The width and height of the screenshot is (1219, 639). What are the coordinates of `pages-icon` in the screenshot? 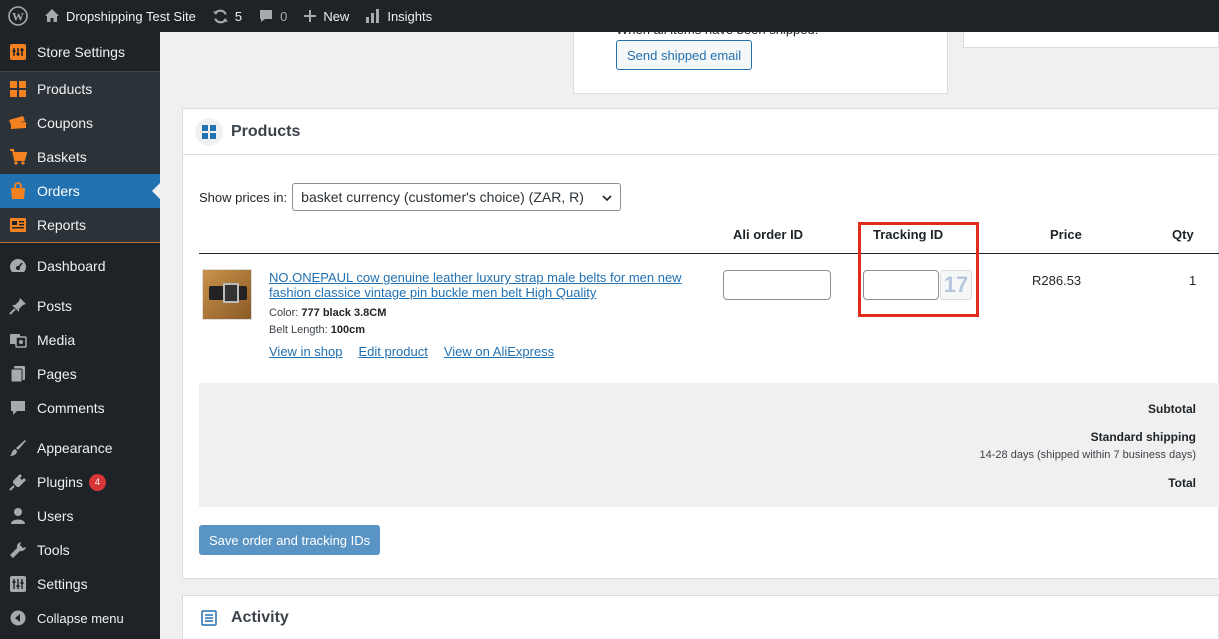 It's located at (18, 374).